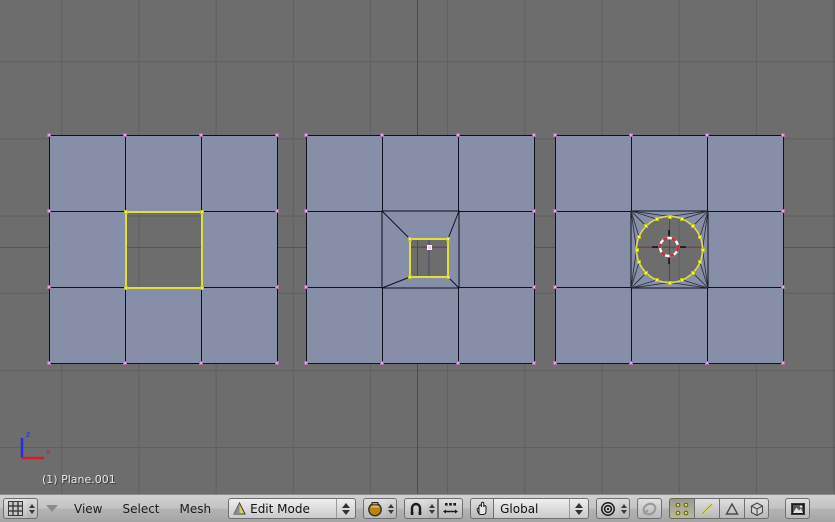 The width and height of the screenshot is (835, 522). What do you see at coordinates (196, 509) in the screenshot?
I see `menu-mesh: Mesh` at bounding box center [196, 509].